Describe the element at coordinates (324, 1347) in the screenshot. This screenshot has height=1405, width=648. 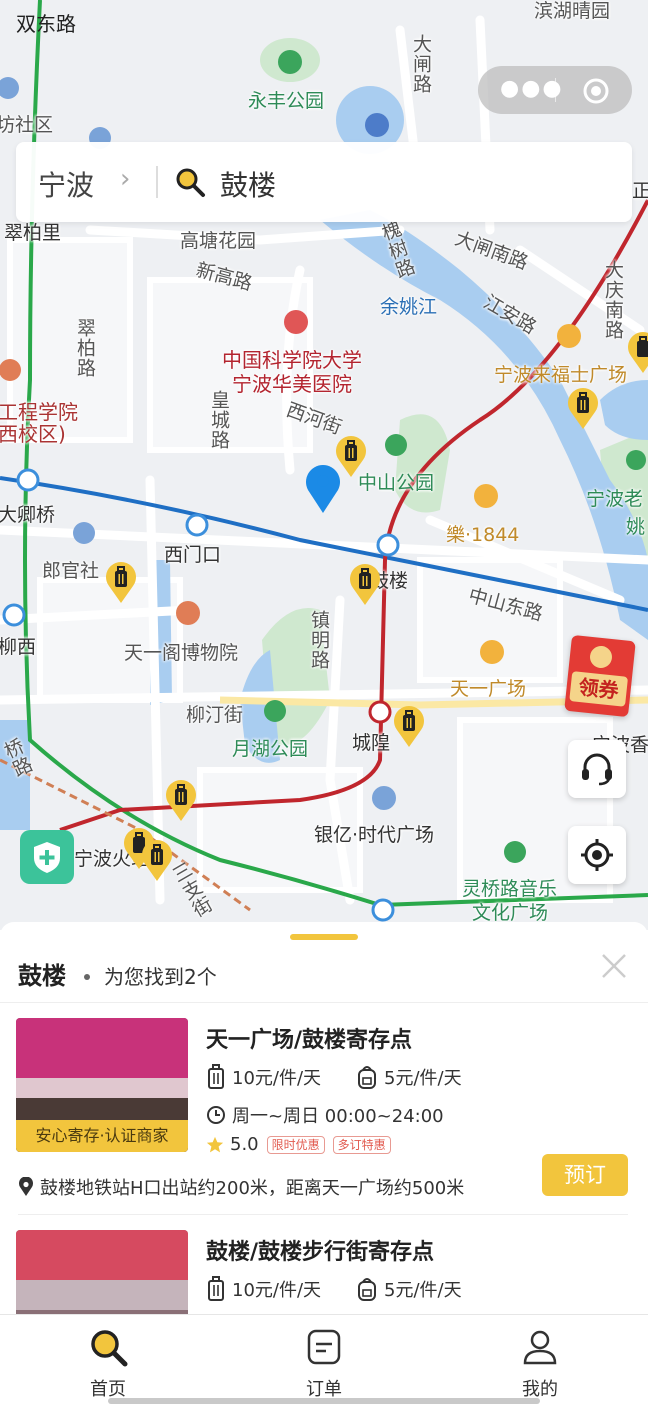
I see `orders-icon` at that location.